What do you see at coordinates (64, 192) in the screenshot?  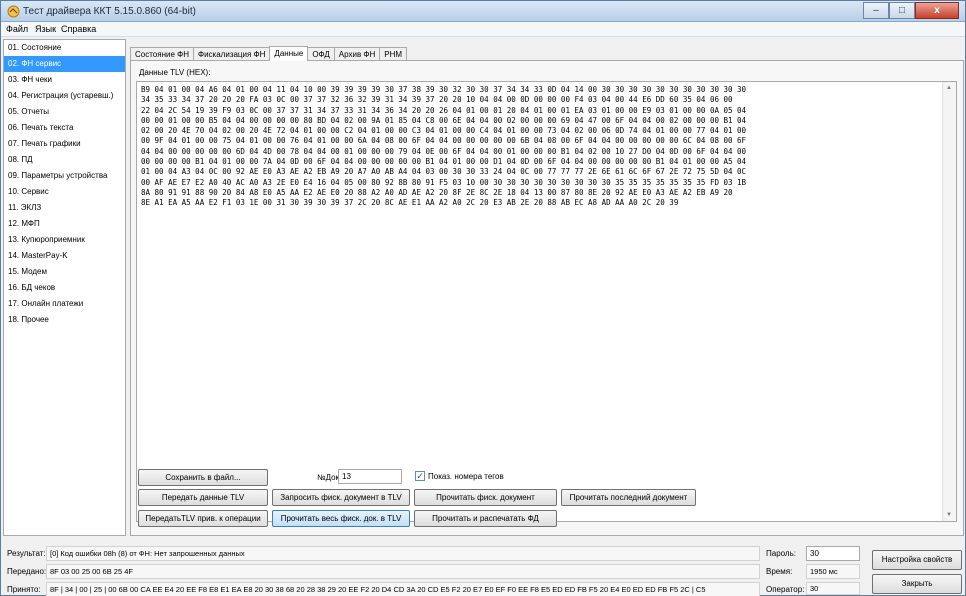 I see `sidebar-item: 10. Сервис` at bounding box center [64, 192].